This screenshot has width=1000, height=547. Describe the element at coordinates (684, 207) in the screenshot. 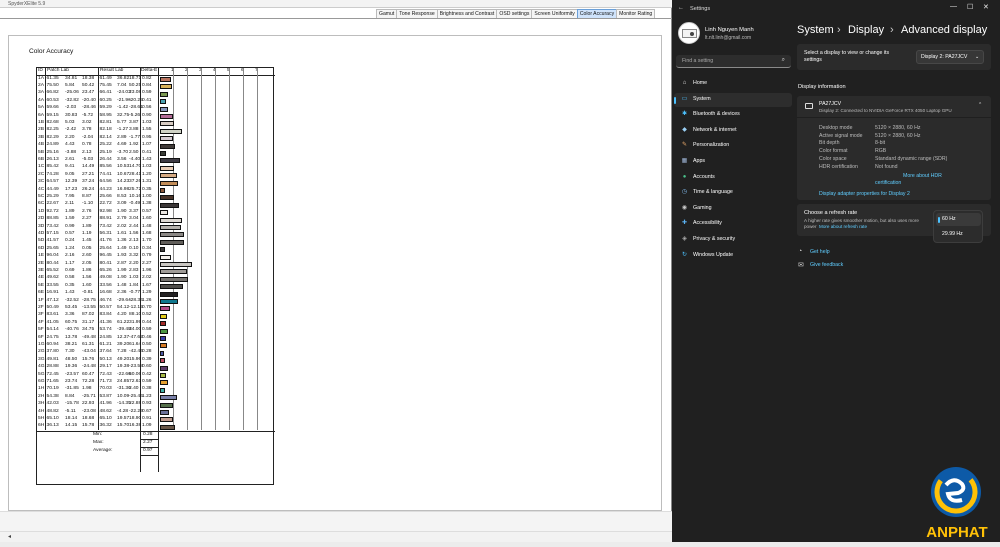

I see `gaming-icon: ◉` at that location.